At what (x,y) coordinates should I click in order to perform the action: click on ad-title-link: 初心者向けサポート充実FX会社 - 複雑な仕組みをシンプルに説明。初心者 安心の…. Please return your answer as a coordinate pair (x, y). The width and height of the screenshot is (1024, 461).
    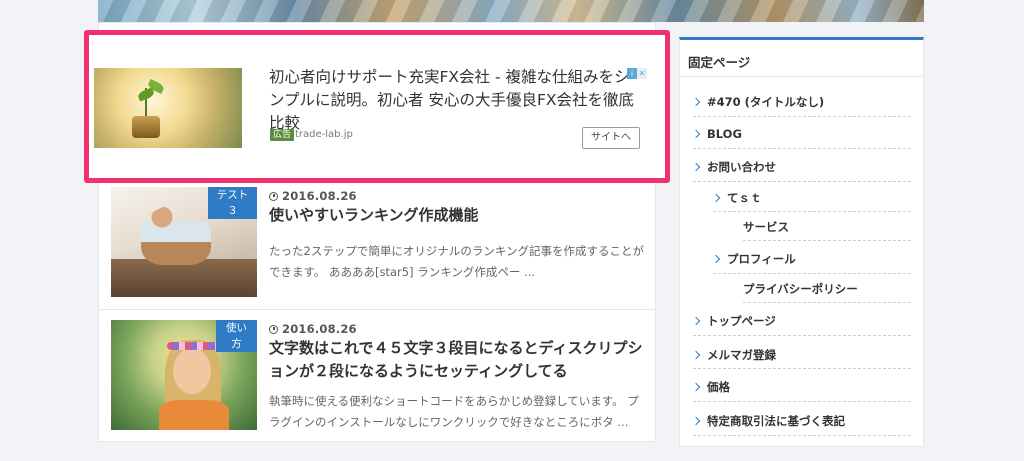
    Looking at the image, I should click on (454, 100).